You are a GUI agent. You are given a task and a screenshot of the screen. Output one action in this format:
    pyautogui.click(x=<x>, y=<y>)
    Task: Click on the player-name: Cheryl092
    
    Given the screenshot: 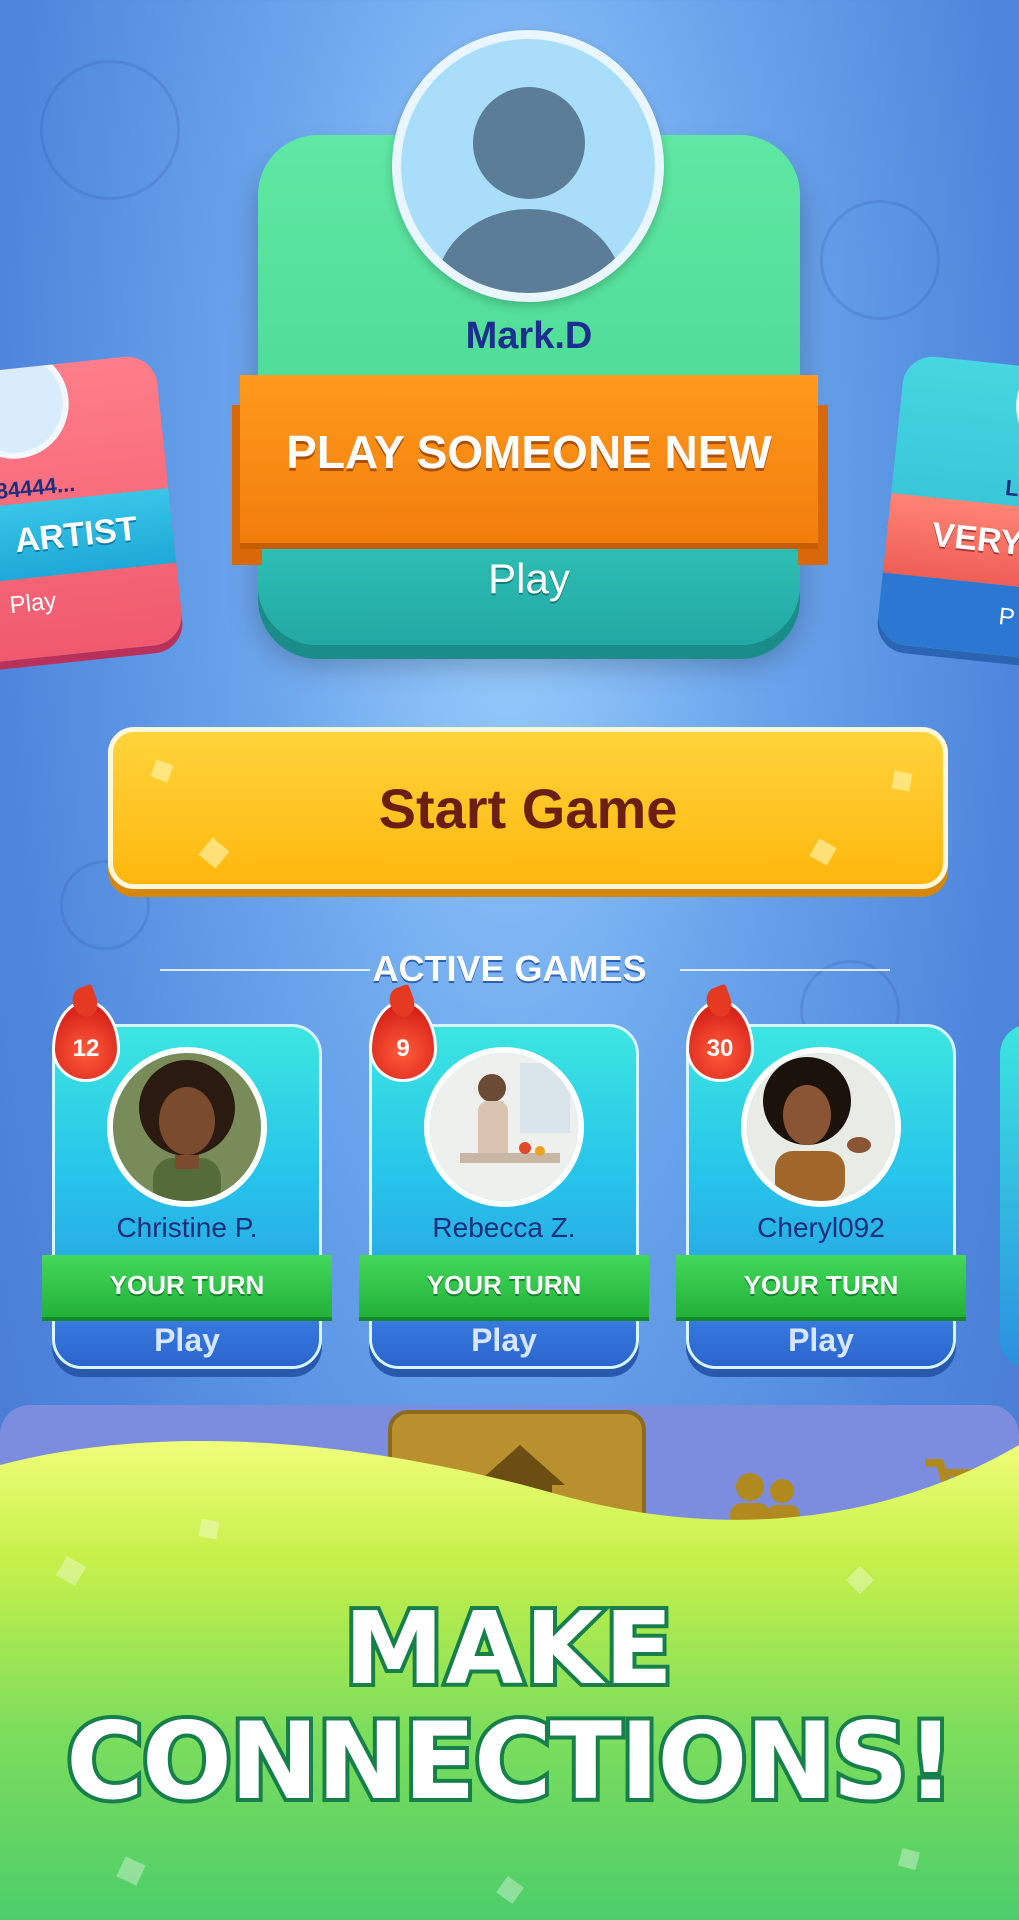 What is the action you would take?
    pyautogui.click(x=821, y=1227)
    